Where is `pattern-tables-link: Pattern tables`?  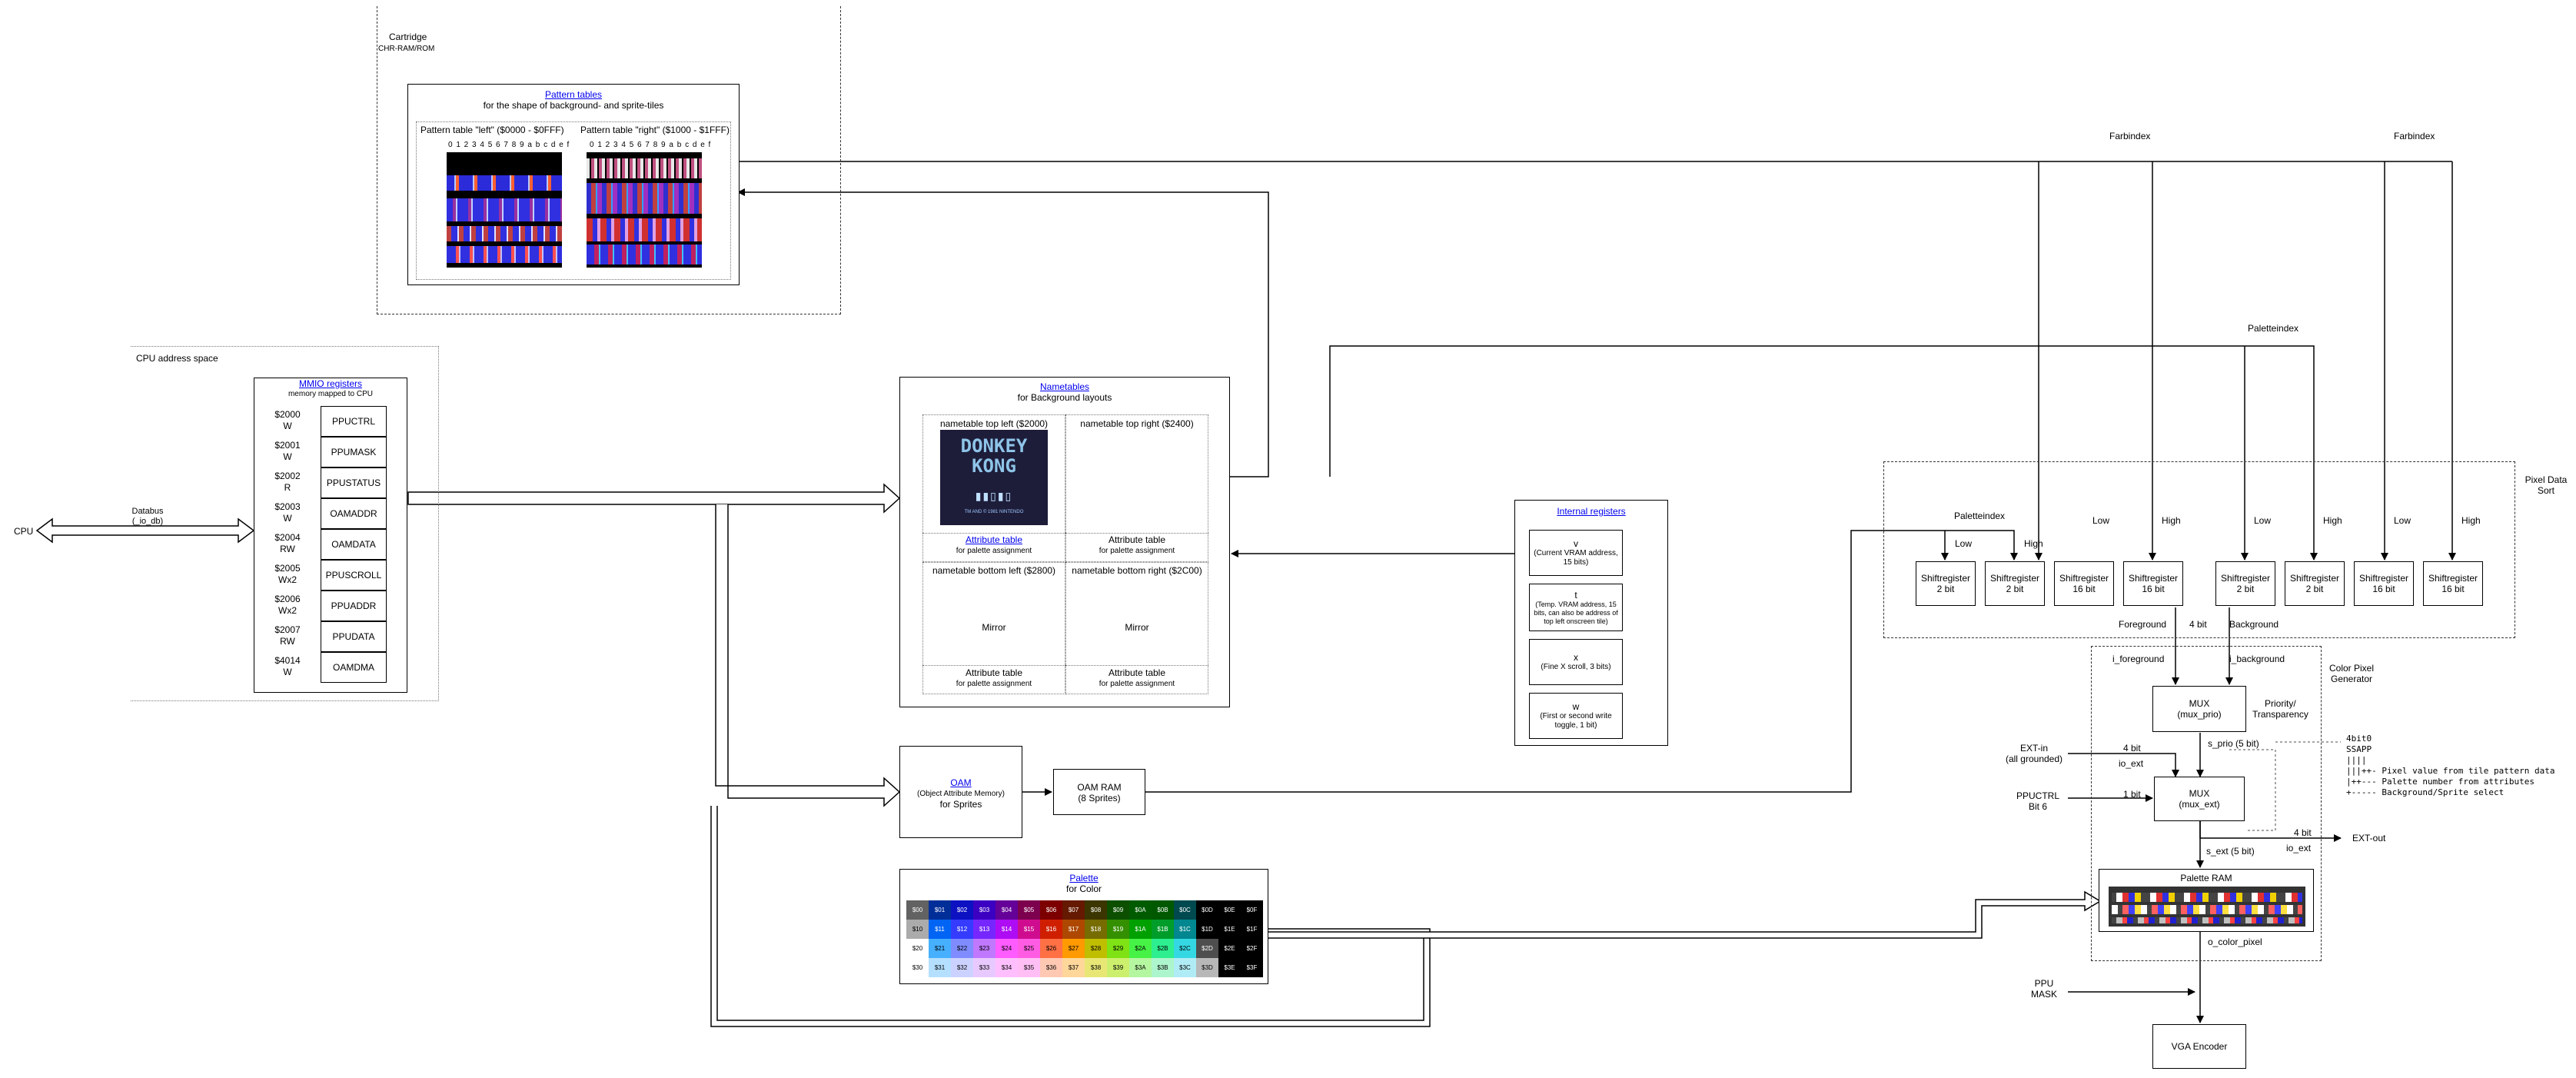 pattern-tables-link: Pattern tables is located at coordinates (573, 94).